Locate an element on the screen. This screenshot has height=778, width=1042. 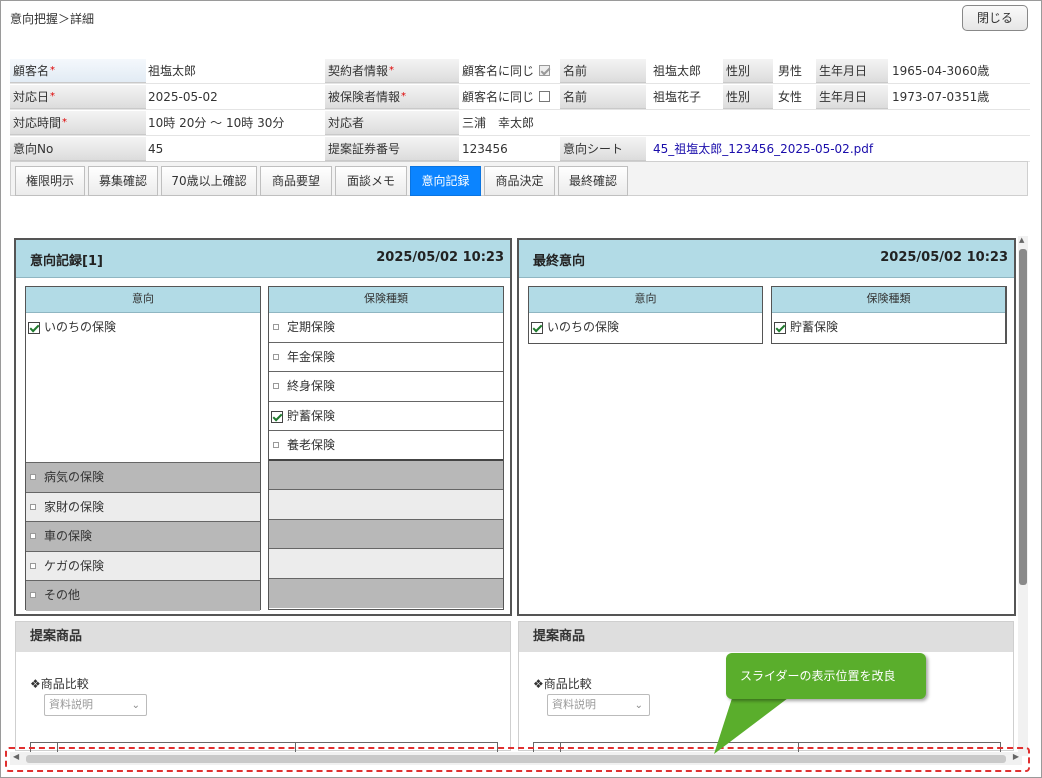
final-type-column: 保険種類 貯蓄保険 is located at coordinates (889, 315).